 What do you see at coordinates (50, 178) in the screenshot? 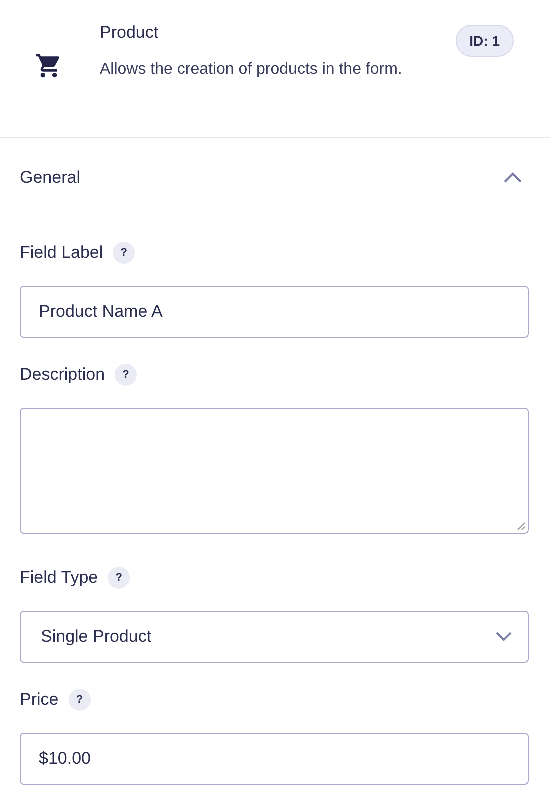
I see `section-title: General` at bounding box center [50, 178].